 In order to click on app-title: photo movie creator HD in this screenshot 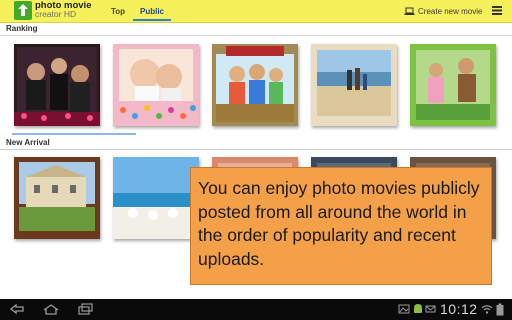, I will do `click(63, 10)`.